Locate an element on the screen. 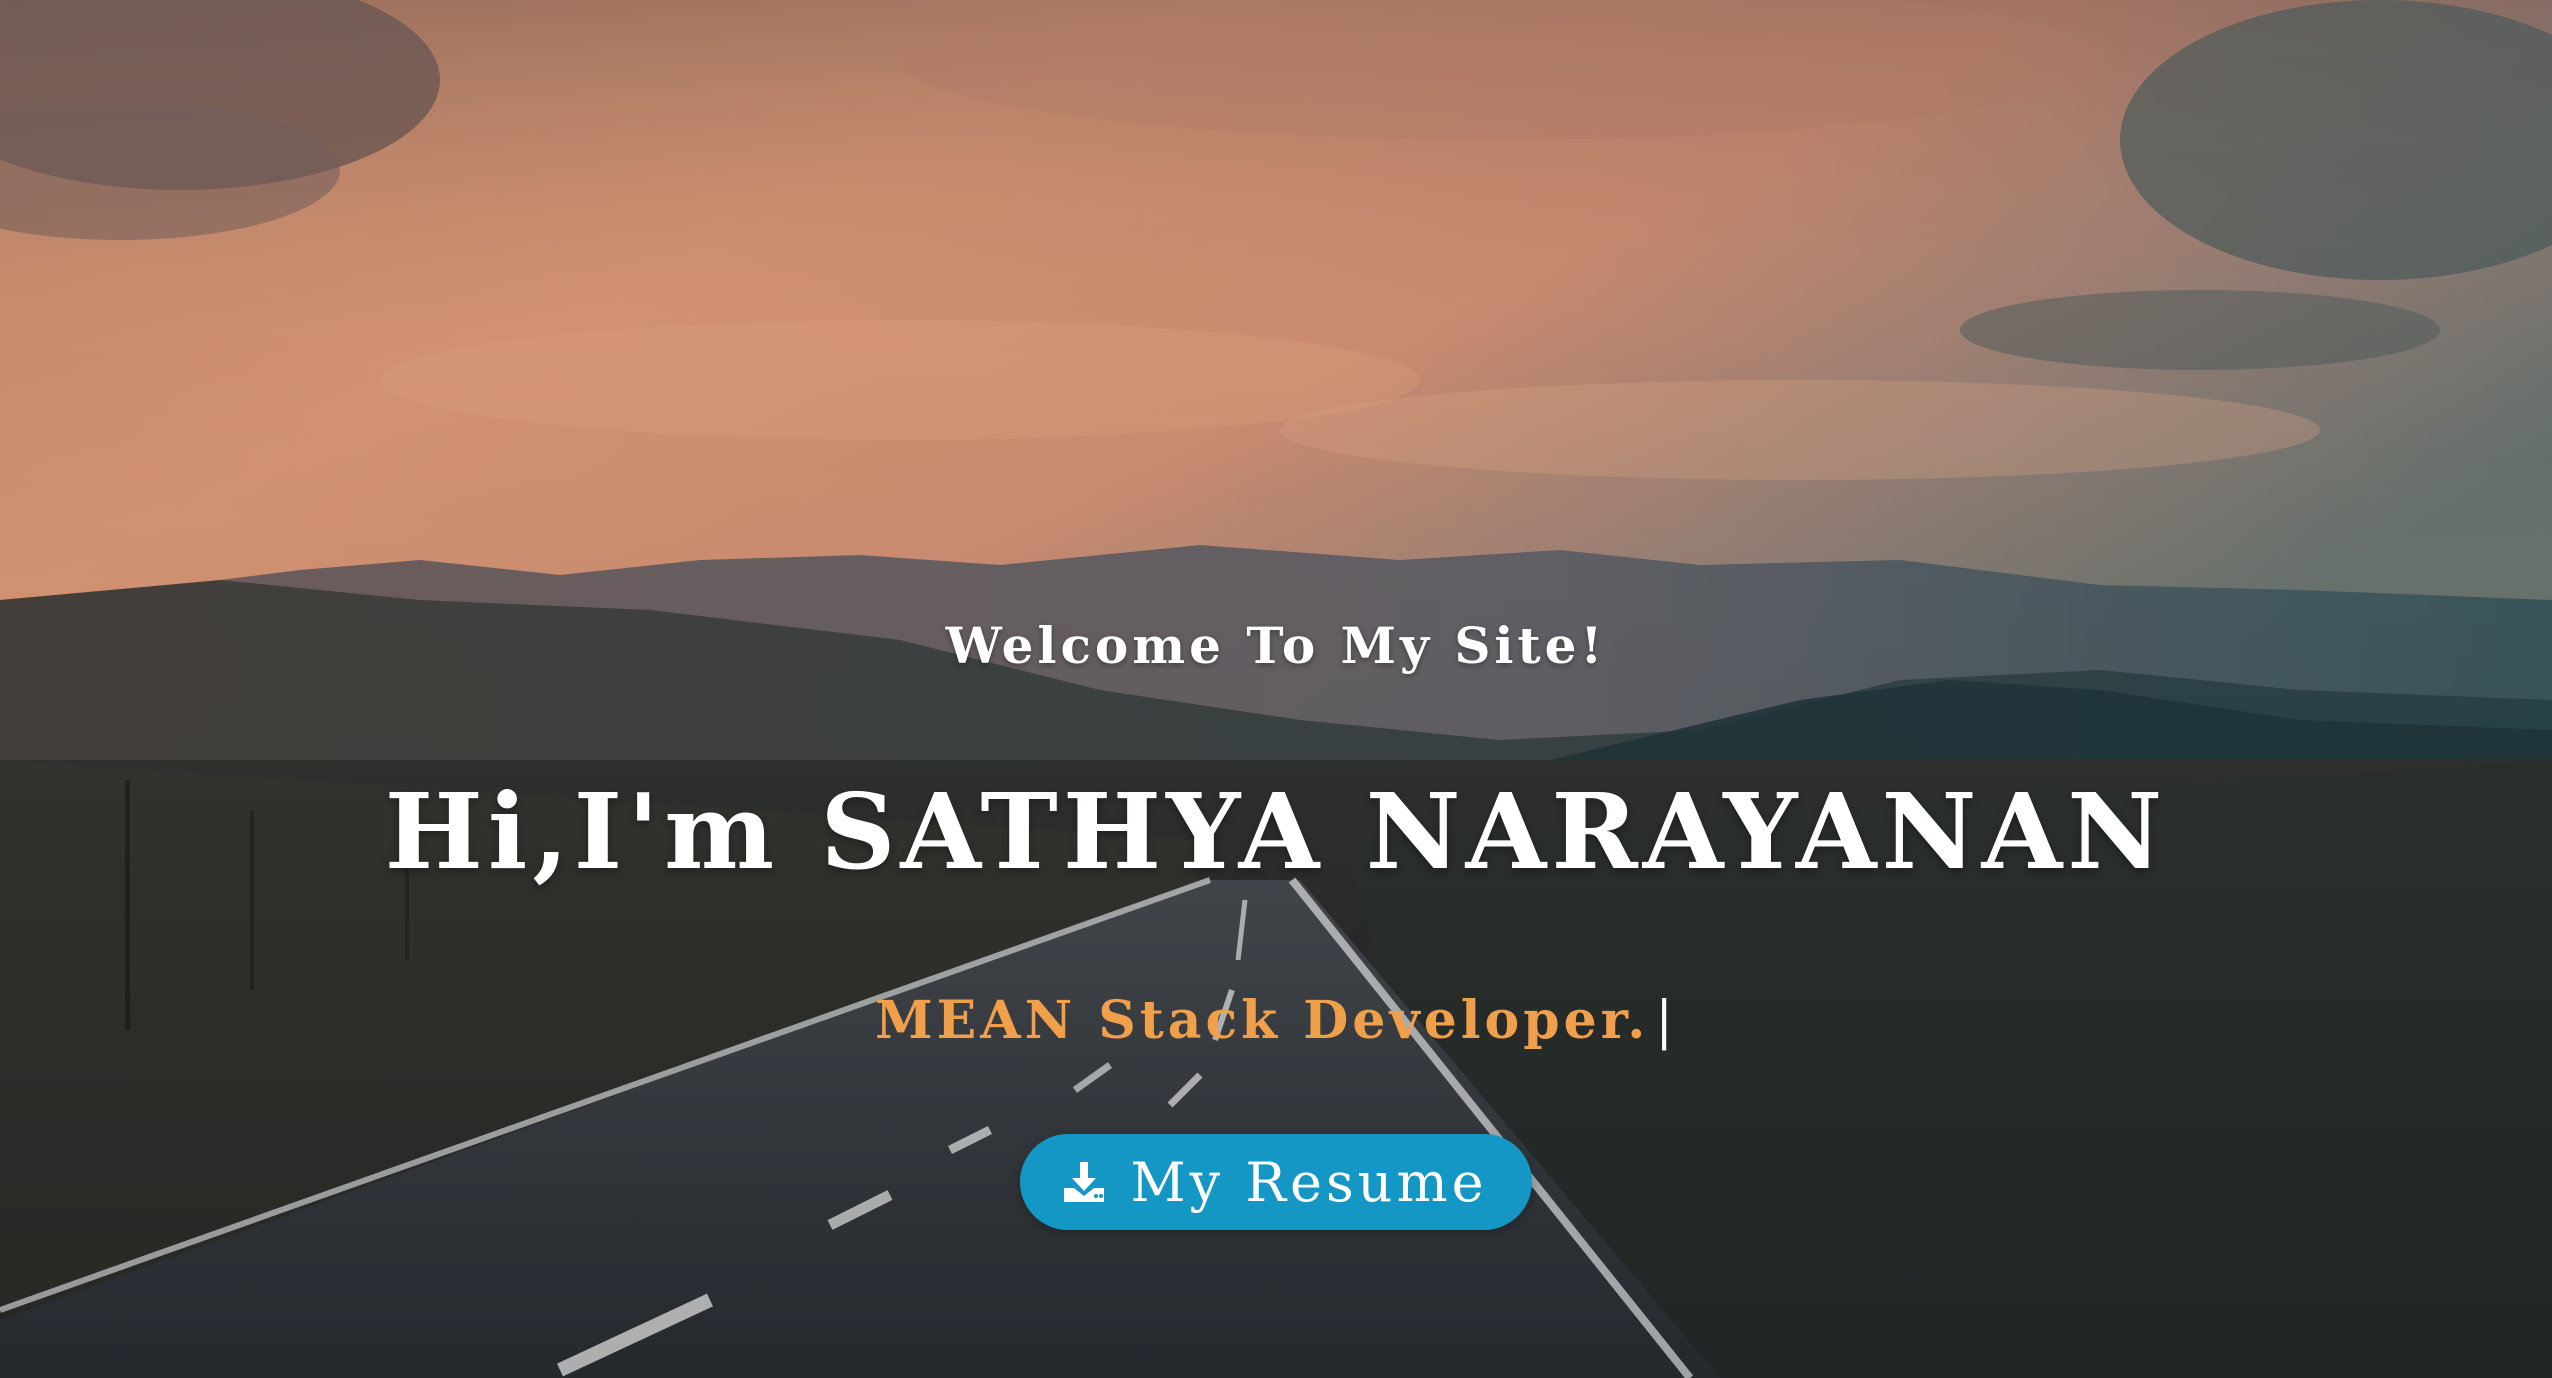 This screenshot has width=2552, height=1378. my-resume-button: My Resume is located at coordinates (1276, 1182).